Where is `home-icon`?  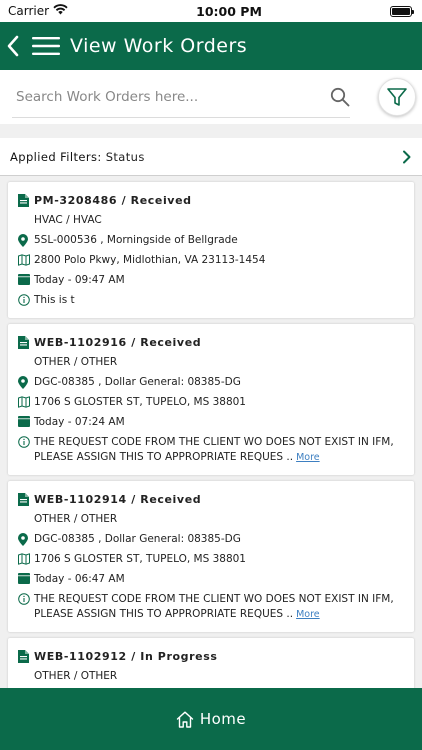 home-icon is located at coordinates (185, 719).